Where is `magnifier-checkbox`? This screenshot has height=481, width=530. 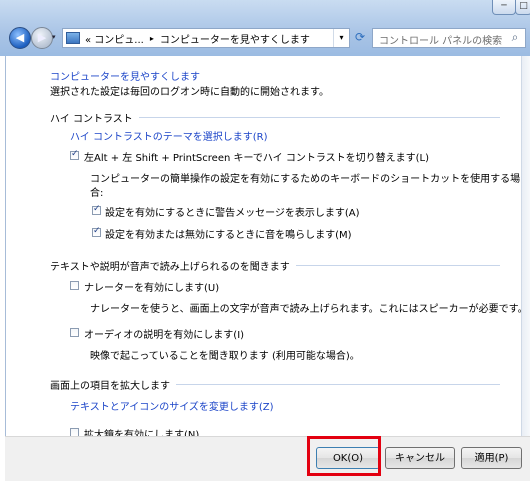
magnifier-checkbox is located at coordinates (74, 432).